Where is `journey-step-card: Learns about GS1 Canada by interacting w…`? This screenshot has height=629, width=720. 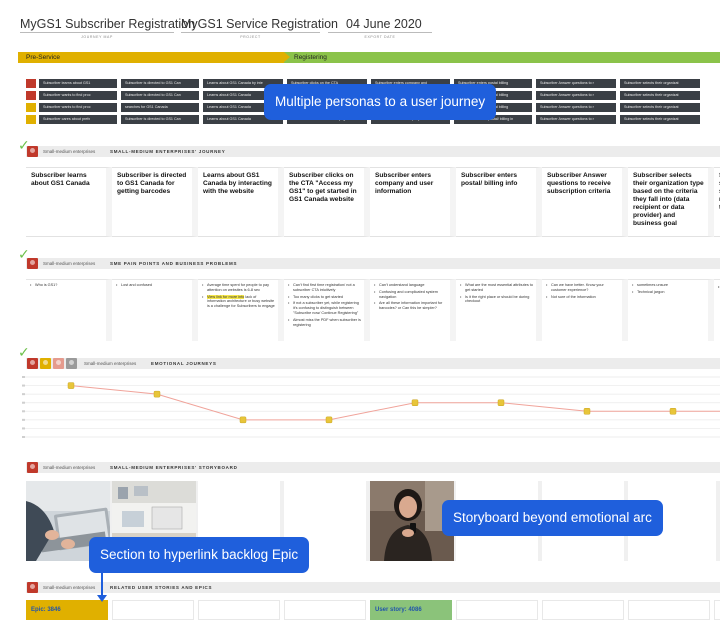 journey-step-card: Learns about GS1 Canada by interacting w… is located at coordinates (241, 202).